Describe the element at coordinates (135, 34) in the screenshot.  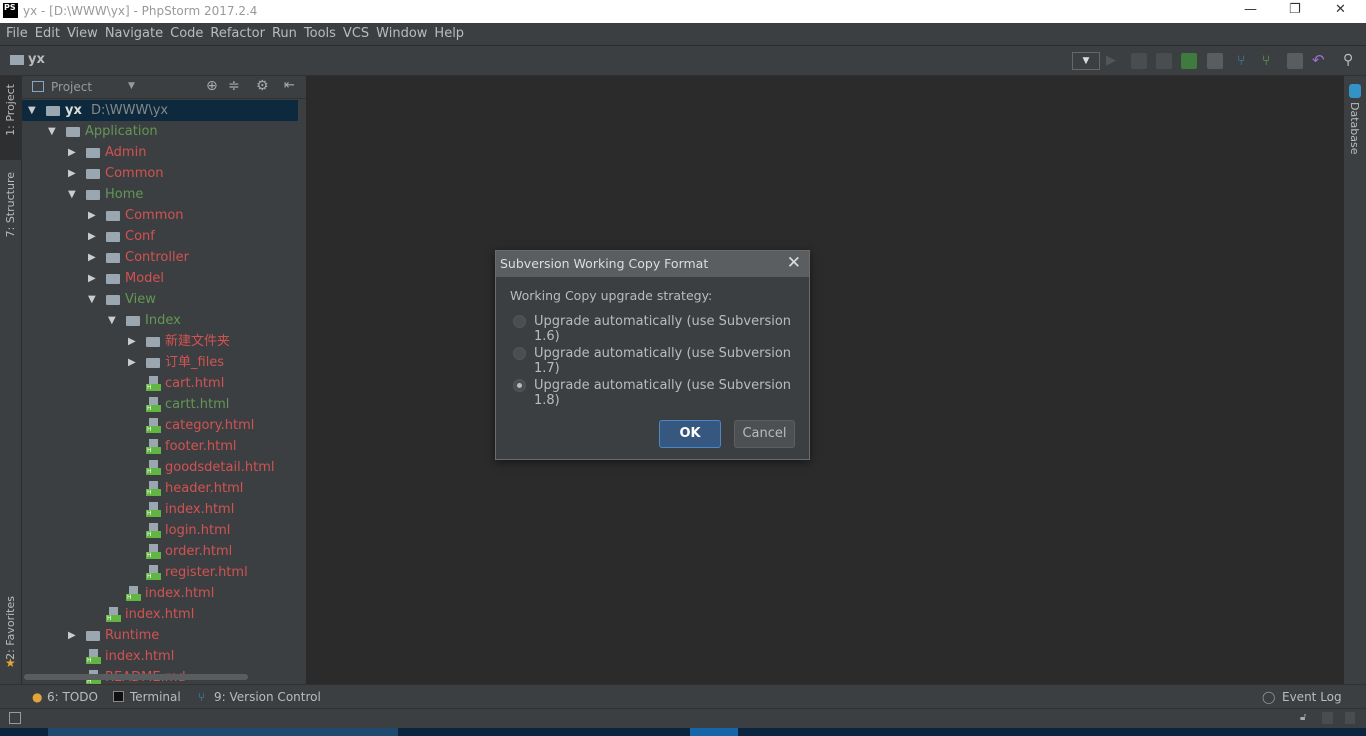
I see `menu-navigate: Navigate` at that location.